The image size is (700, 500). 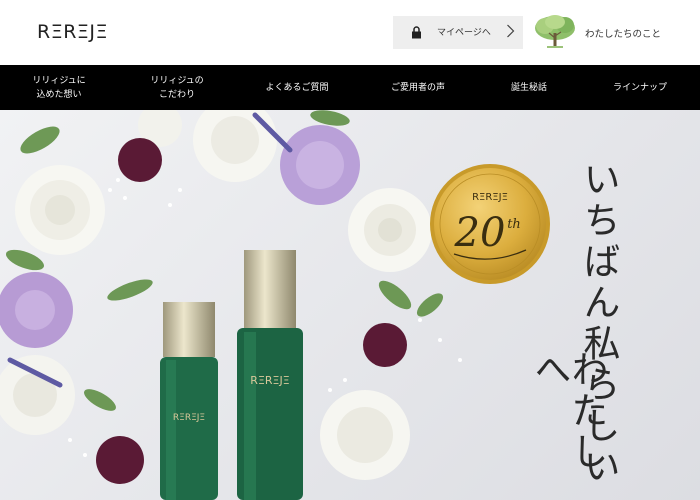 I want to click on hero-headline: いちばん私らしい わたしへ, so click(x=575, y=325).